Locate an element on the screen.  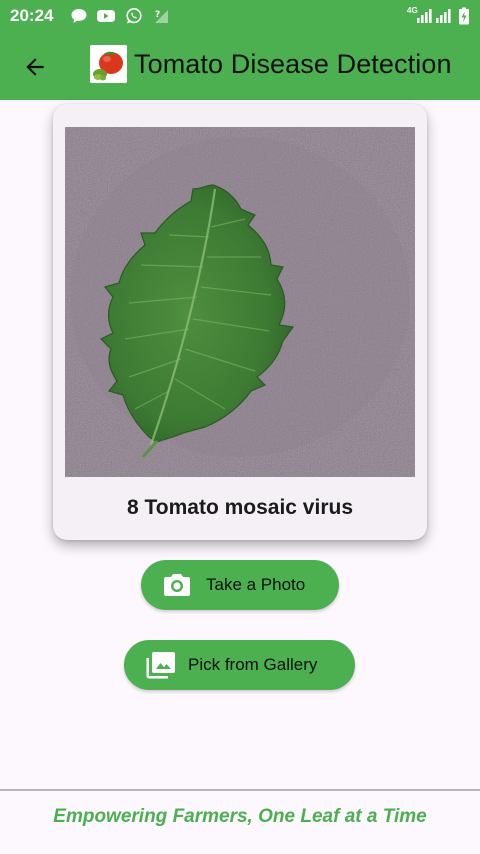
whatsapp-icon is located at coordinates (134, 16).